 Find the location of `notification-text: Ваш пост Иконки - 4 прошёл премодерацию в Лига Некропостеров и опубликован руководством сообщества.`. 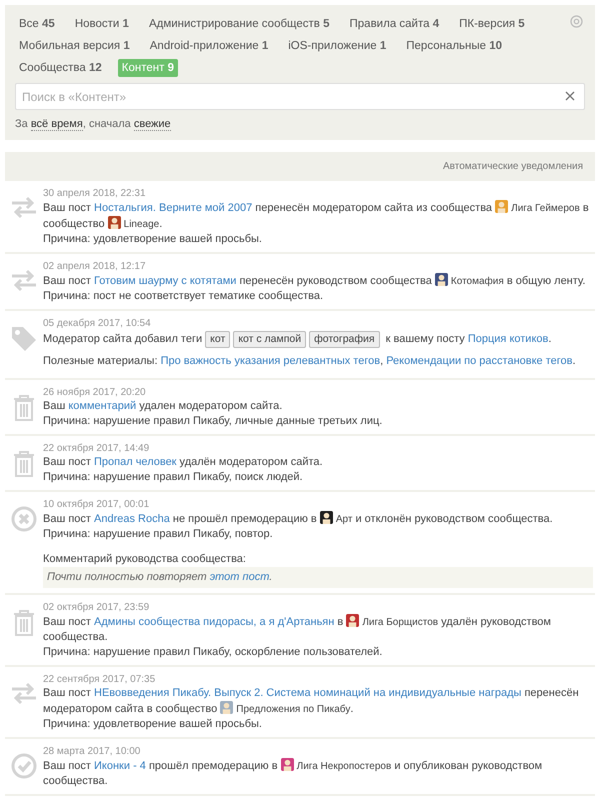

notification-text: Ваш пост Иконки - 4 прошёл премодерацию в Лига Некропостеров и опубликован руководством сообщества. is located at coordinates (293, 773).